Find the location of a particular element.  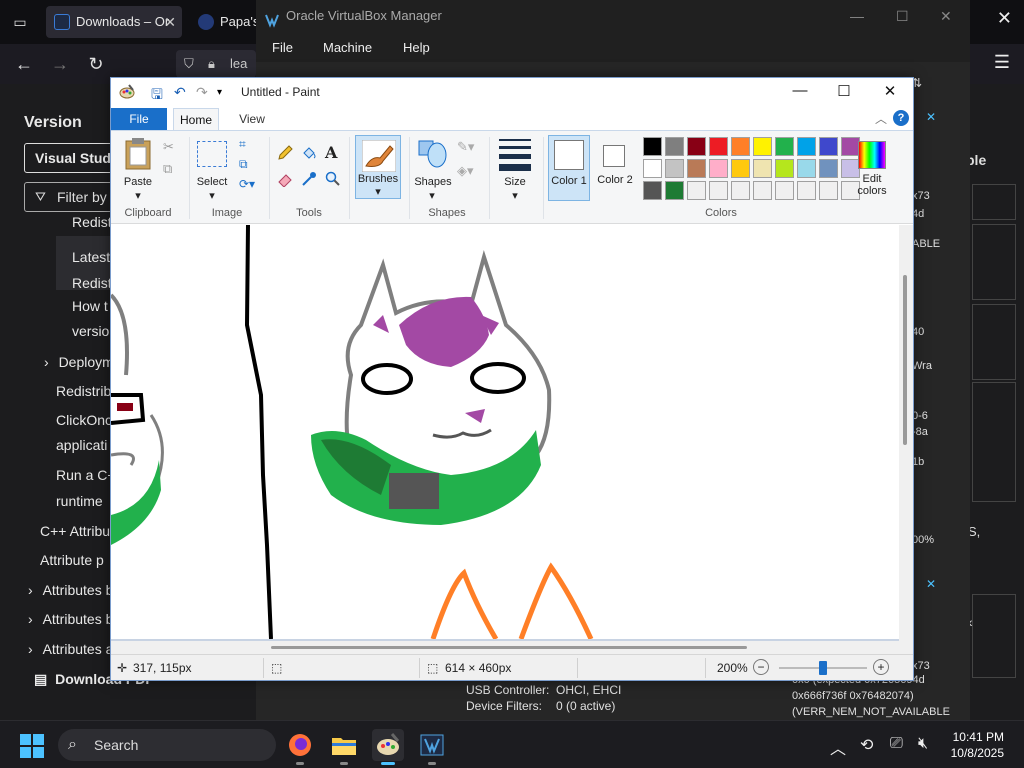

cut-icon: ✂ is located at coordinates (168, 147).